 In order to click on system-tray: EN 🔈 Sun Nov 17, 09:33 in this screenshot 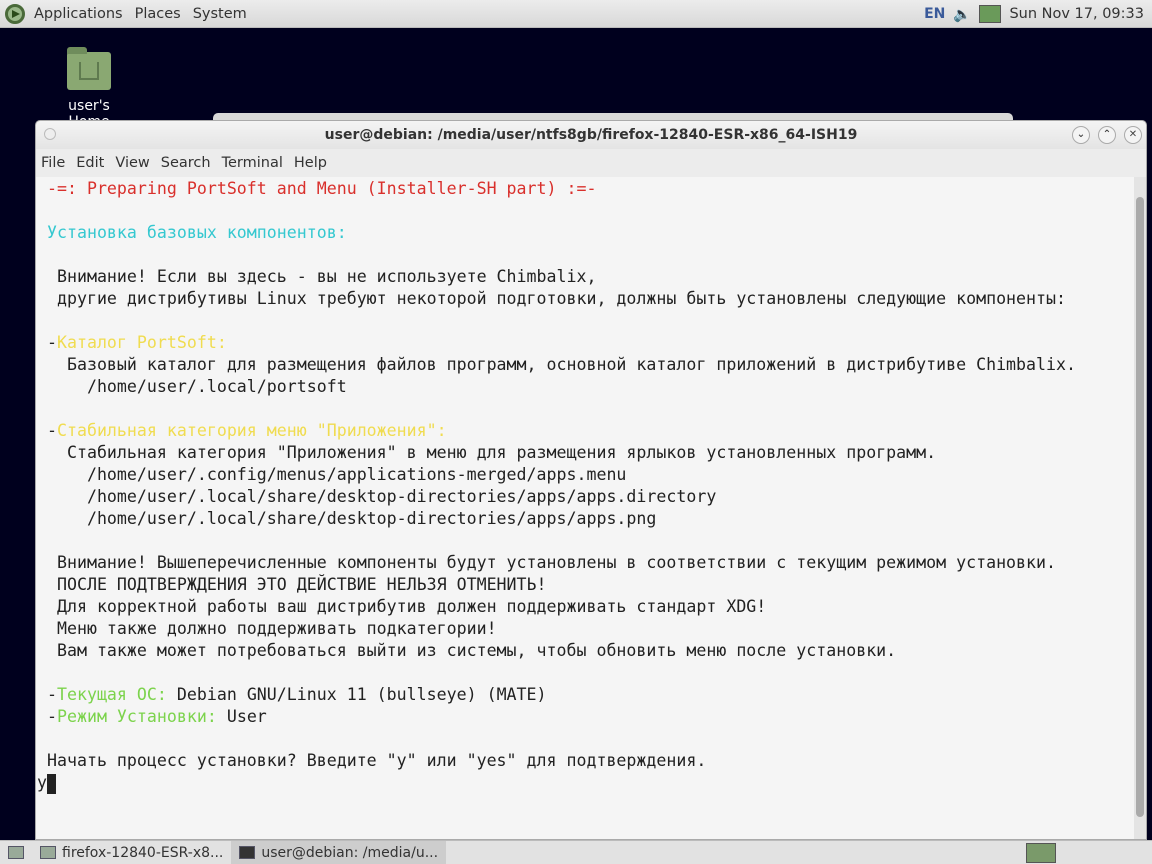, I will do `click(1034, 14)`.